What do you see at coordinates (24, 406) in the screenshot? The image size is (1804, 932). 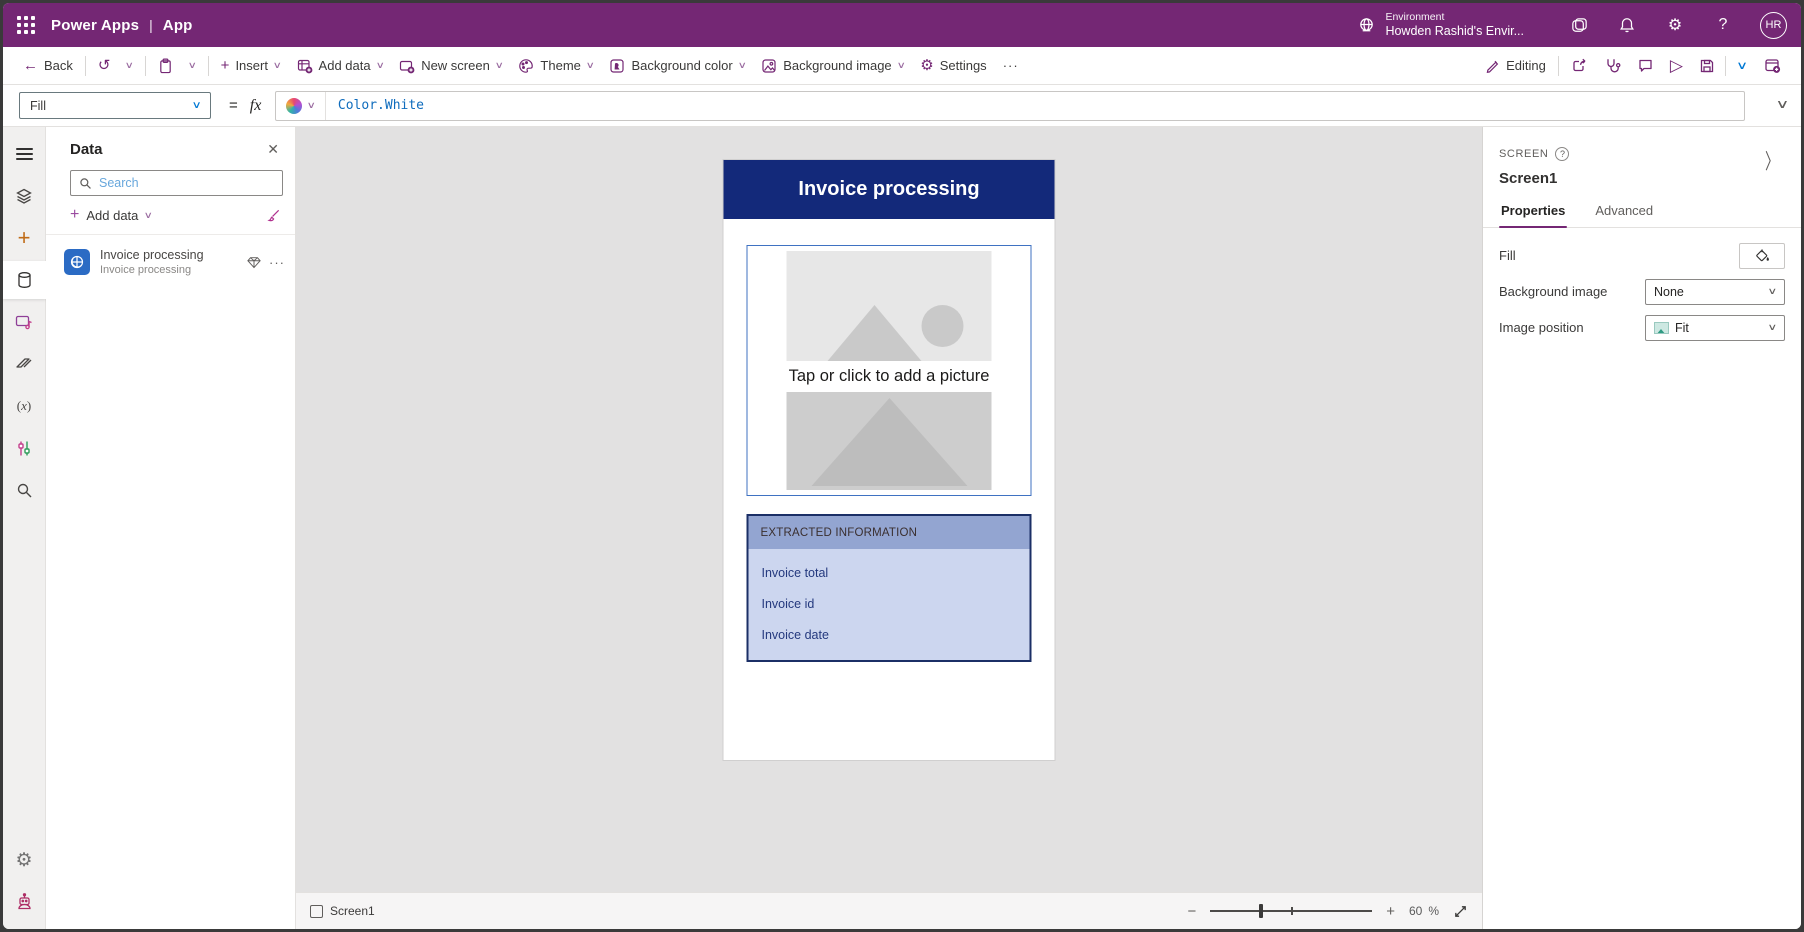 I see `rail-variables-button: (x)` at bounding box center [24, 406].